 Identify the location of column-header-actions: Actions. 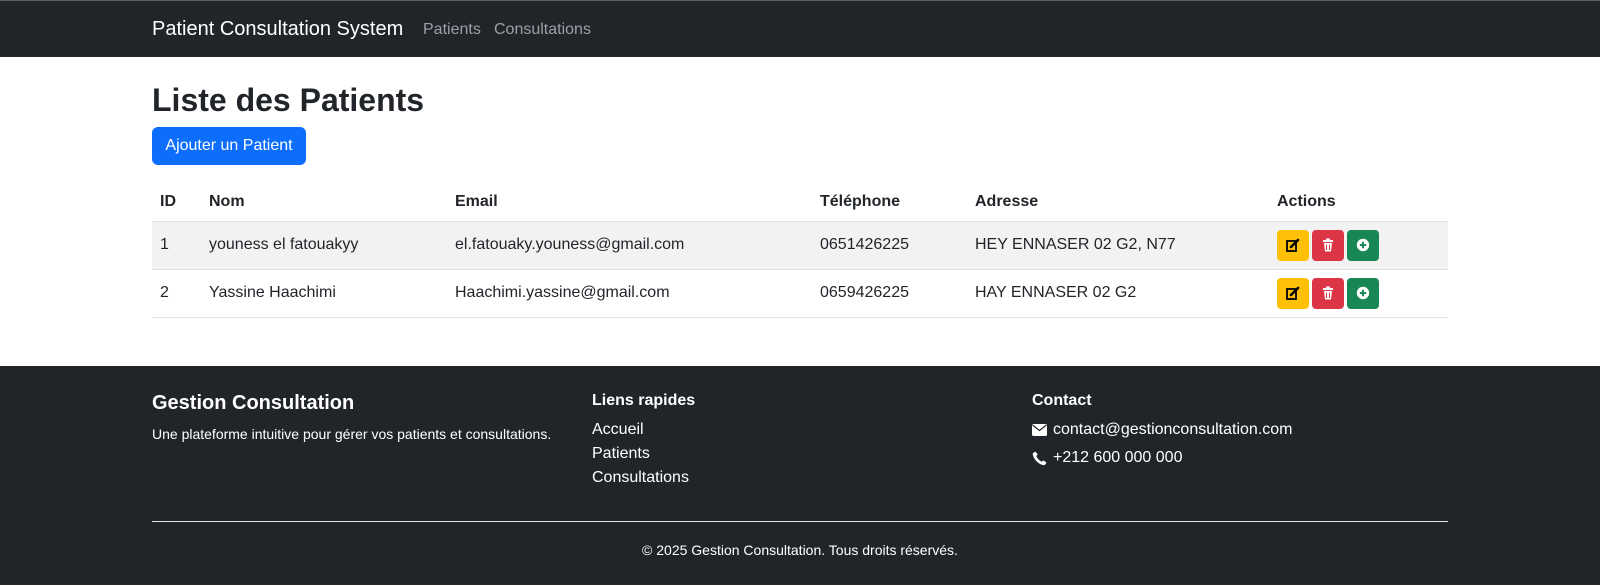
(1358, 202).